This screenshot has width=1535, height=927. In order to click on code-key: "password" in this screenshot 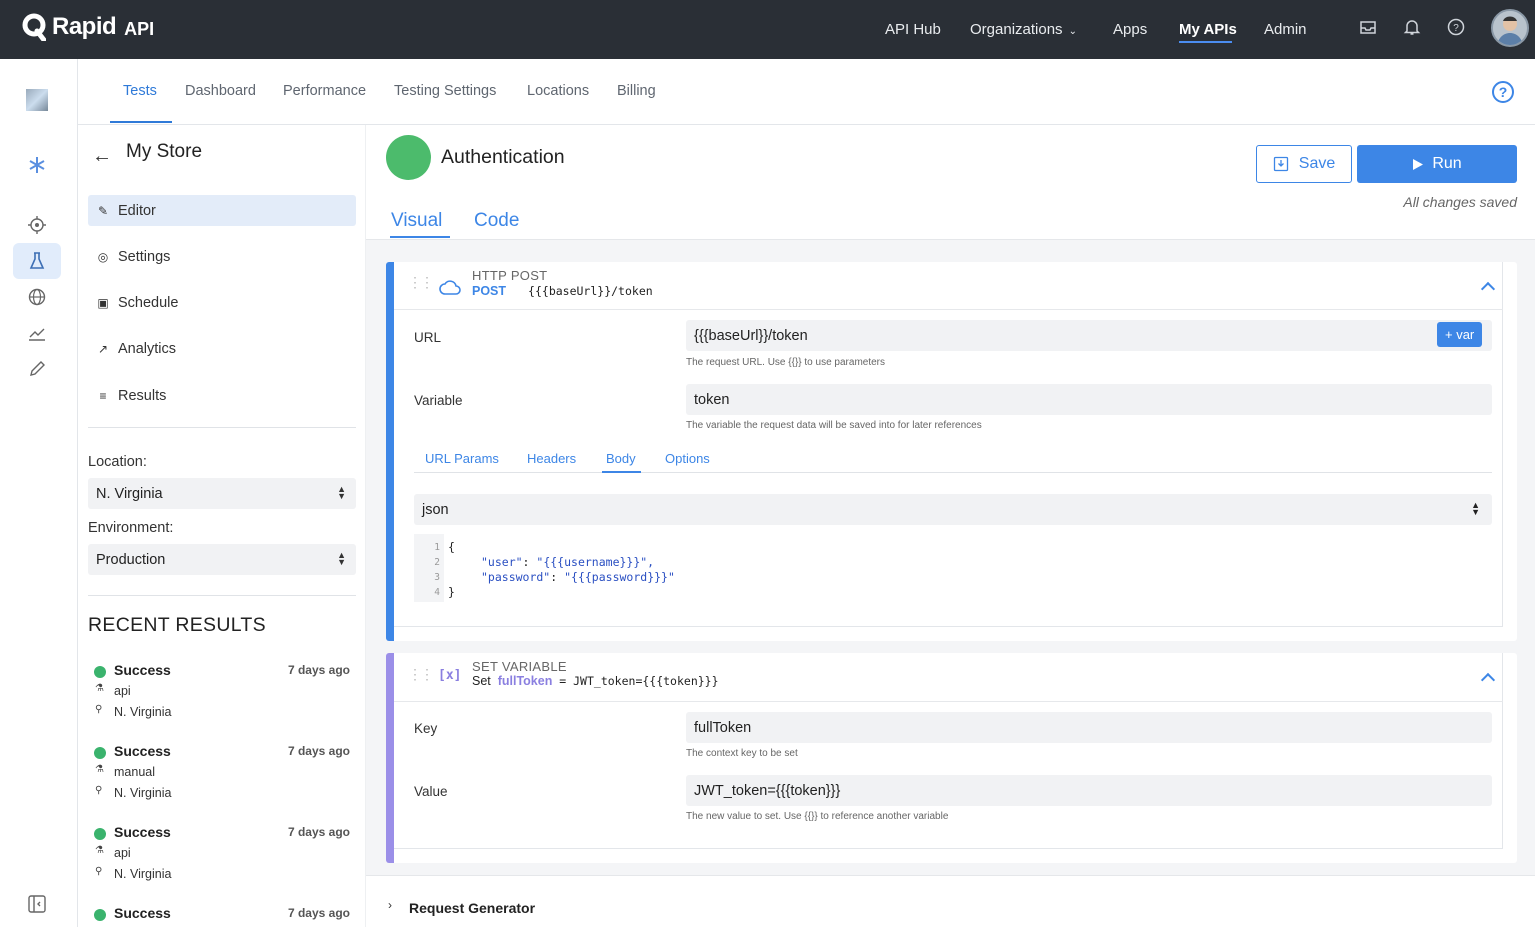, I will do `click(516, 577)`.